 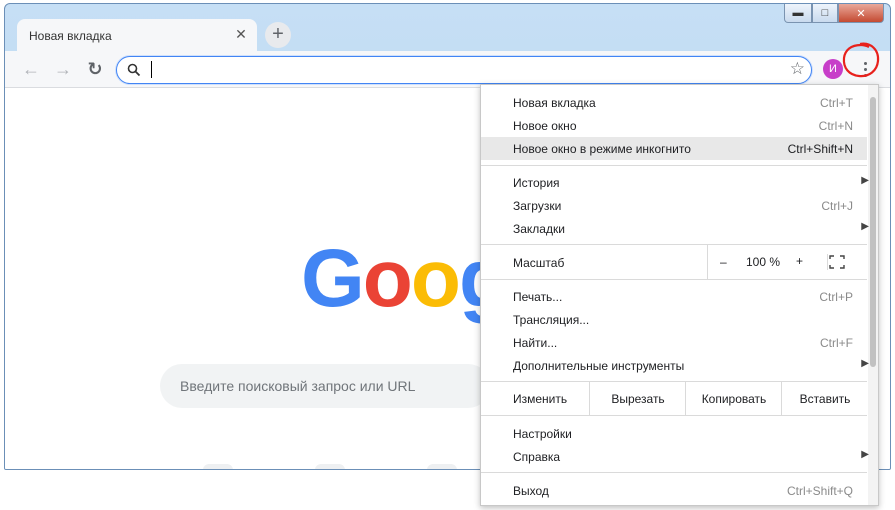 I want to click on tab-title: Новая вкладка, so click(x=70, y=36).